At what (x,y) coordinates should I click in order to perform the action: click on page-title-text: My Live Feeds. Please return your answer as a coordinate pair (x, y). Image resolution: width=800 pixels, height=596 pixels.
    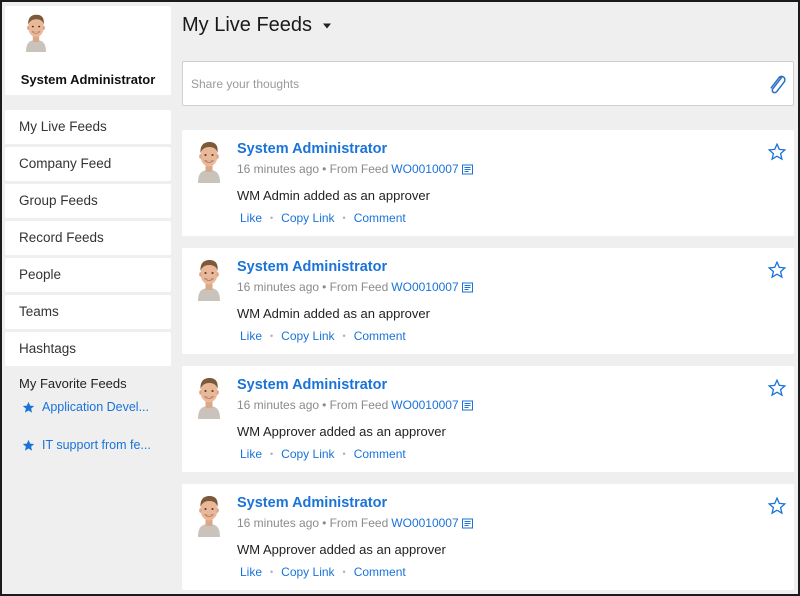
    Looking at the image, I should click on (247, 25).